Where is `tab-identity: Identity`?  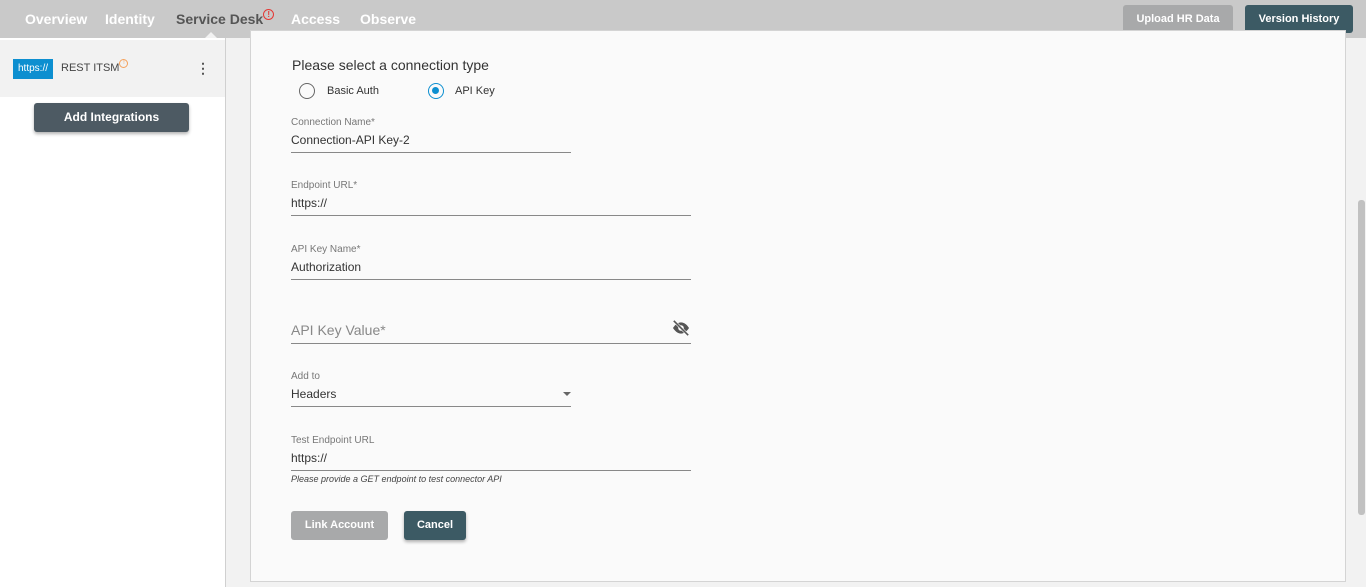 tab-identity: Identity is located at coordinates (130, 19).